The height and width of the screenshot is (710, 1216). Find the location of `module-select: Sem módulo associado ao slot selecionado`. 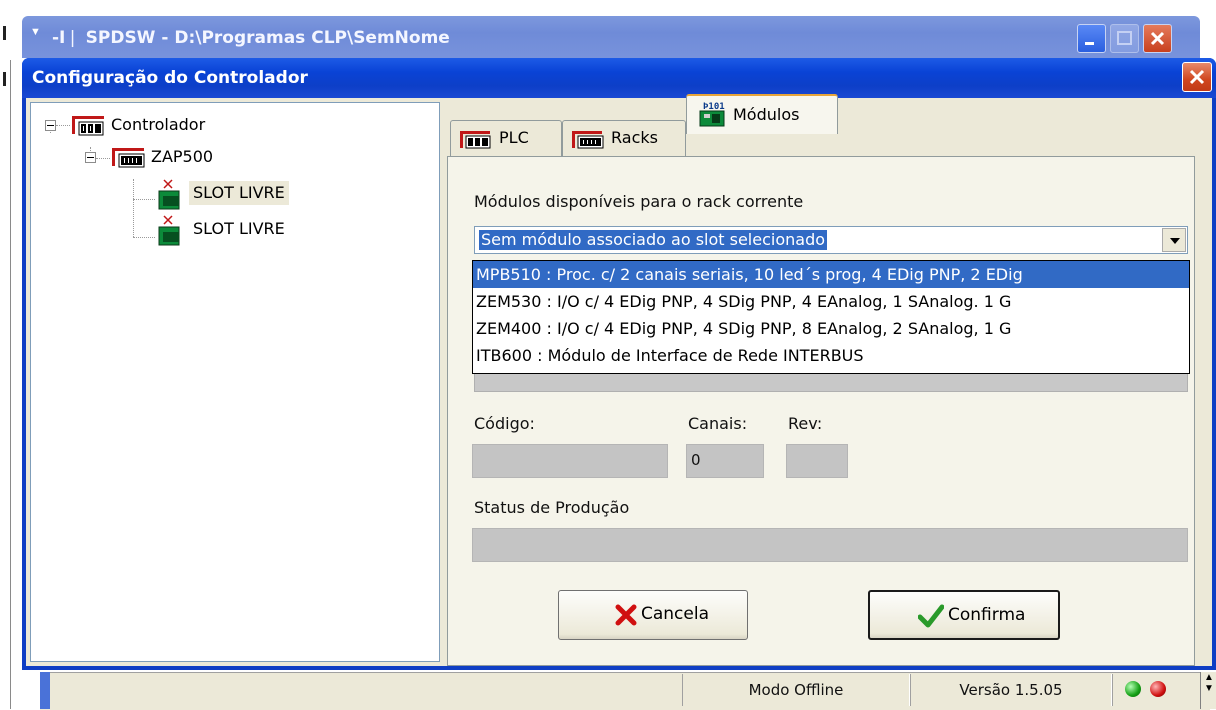

module-select: Sem módulo associado ao slot selecionado is located at coordinates (831, 240).